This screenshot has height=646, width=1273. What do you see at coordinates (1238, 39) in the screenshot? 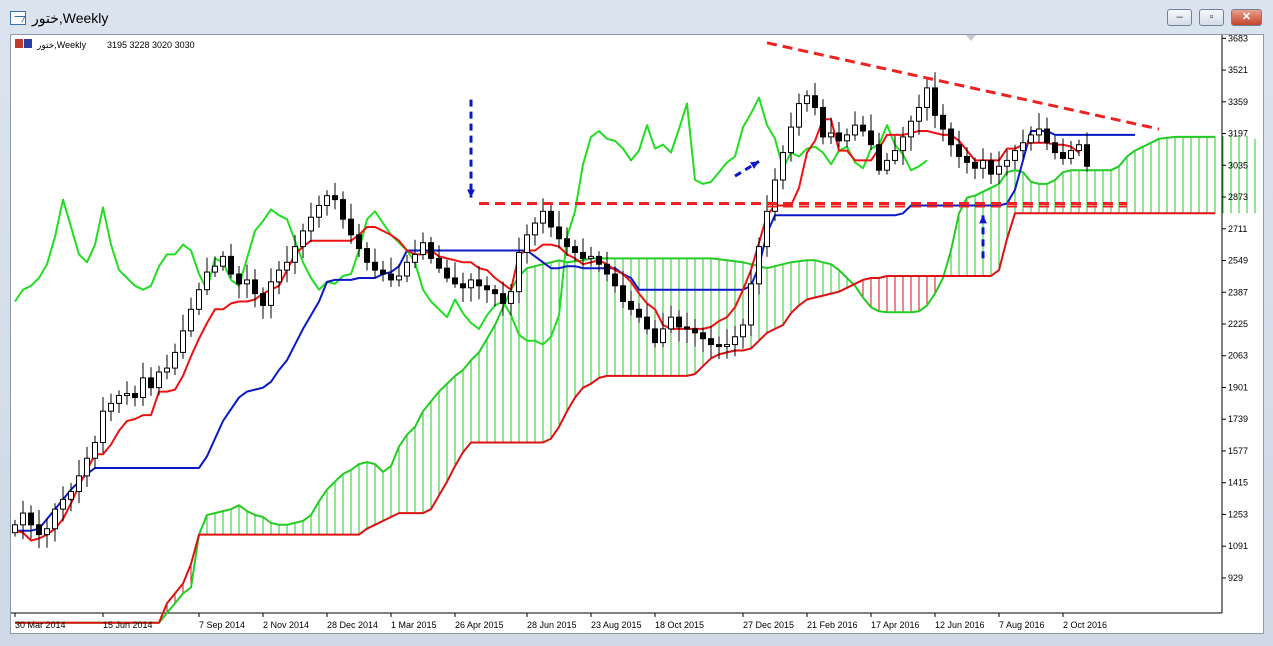
I see `price-axis-label: 3683` at bounding box center [1238, 39].